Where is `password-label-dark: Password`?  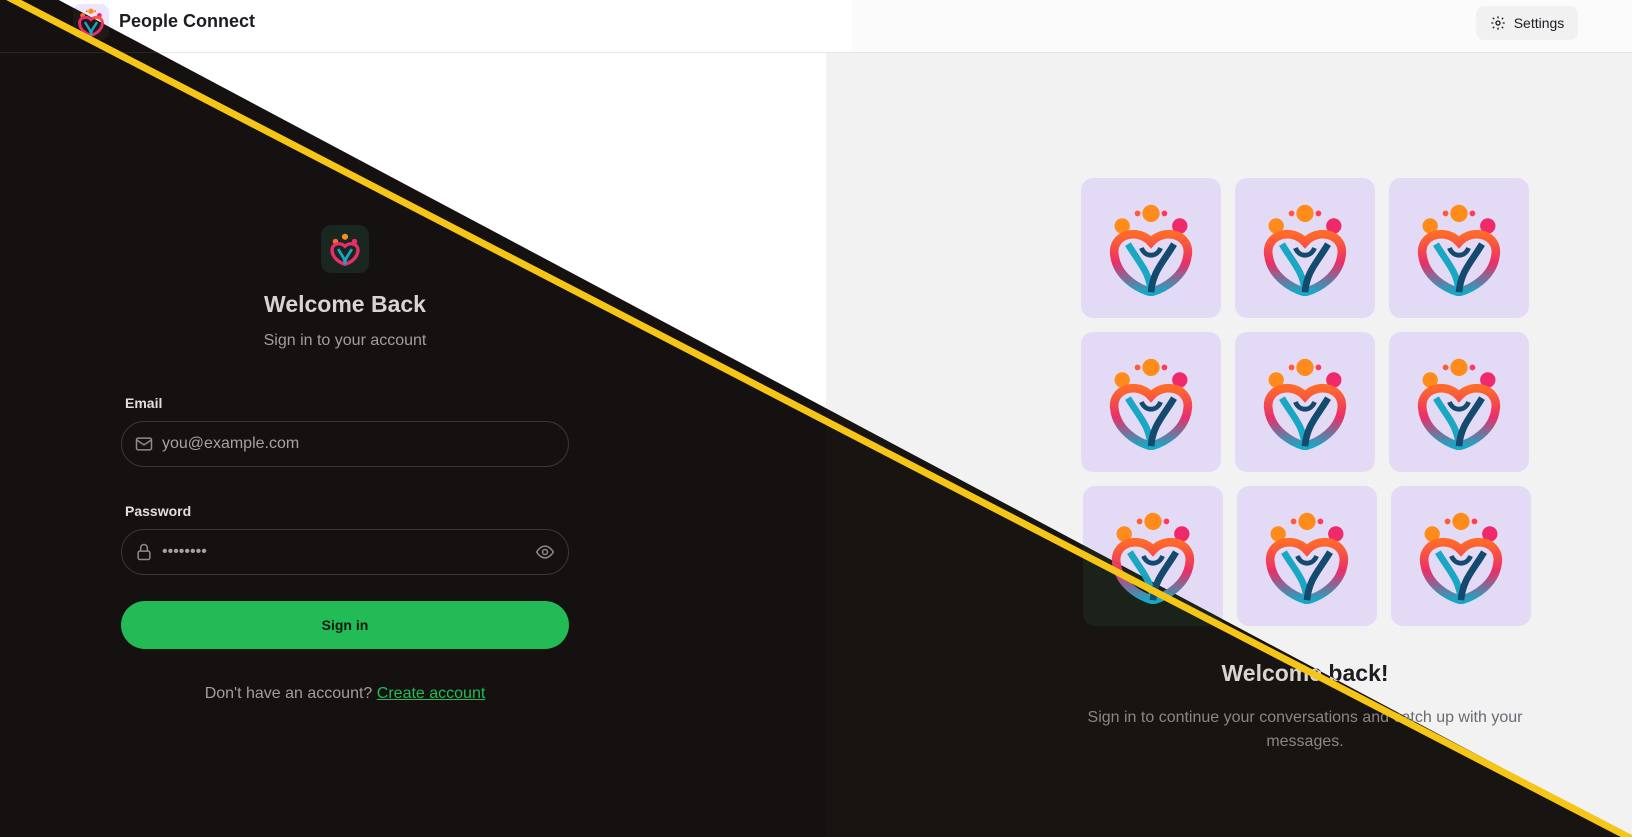 password-label-dark: Password is located at coordinates (158, 511).